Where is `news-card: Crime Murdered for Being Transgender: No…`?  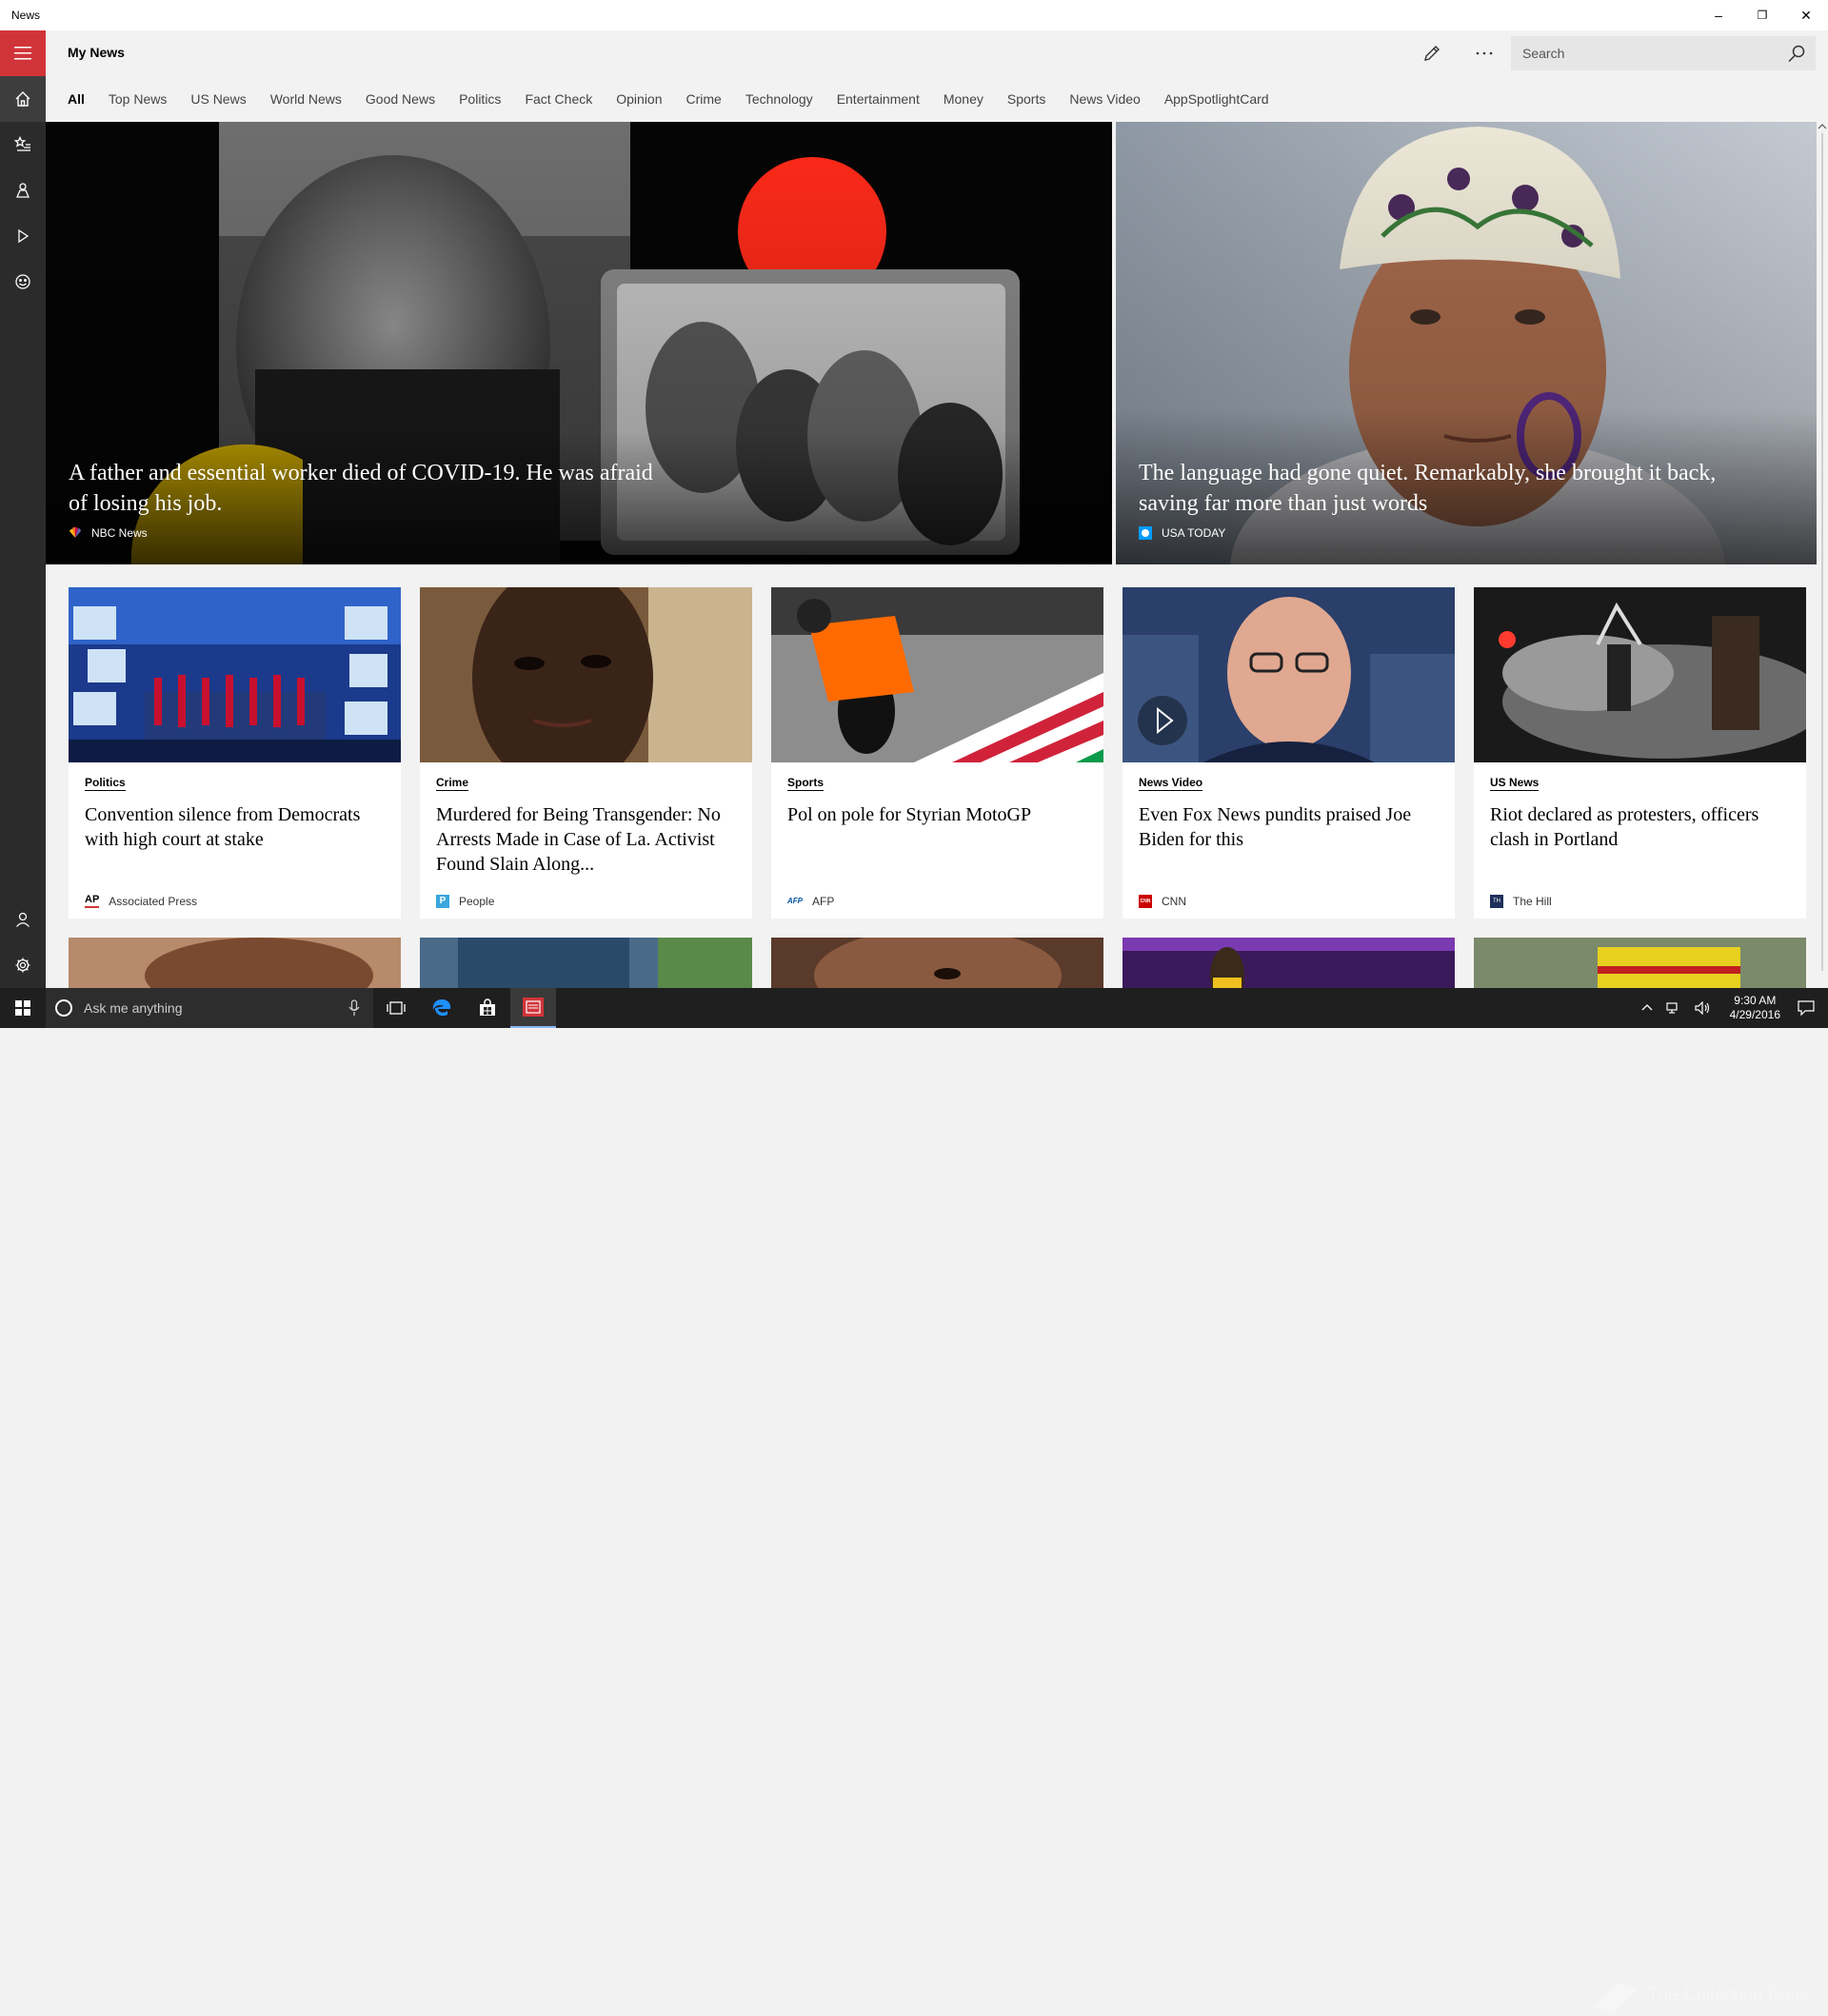
news-card: Crime Murdered for Being Transgender: No… is located at coordinates (586, 753).